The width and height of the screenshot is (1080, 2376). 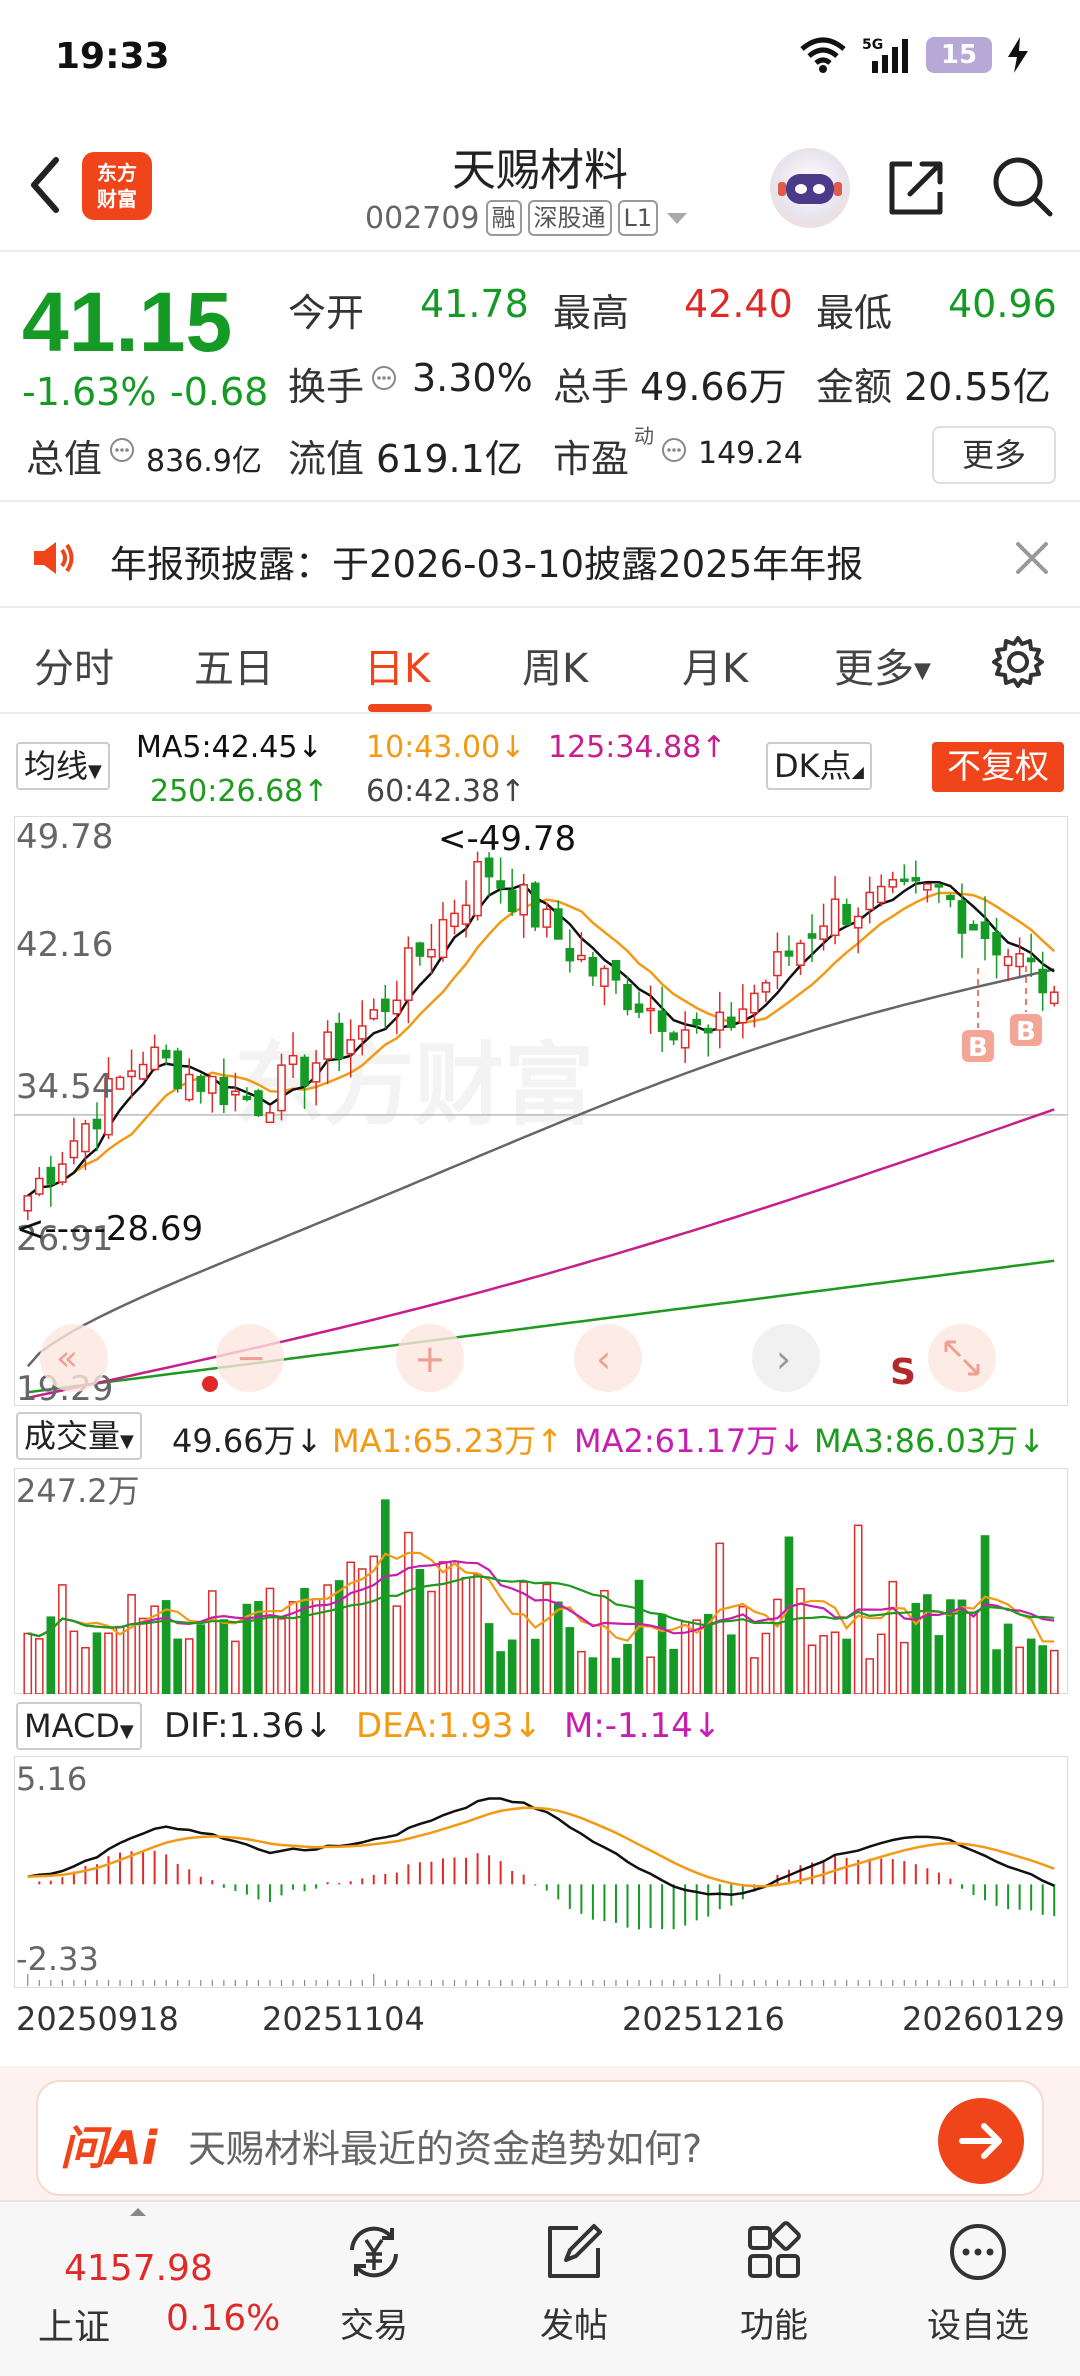 What do you see at coordinates (591, 313) in the screenshot?
I see `high-label: 最高` at bounding box center [591, 313].